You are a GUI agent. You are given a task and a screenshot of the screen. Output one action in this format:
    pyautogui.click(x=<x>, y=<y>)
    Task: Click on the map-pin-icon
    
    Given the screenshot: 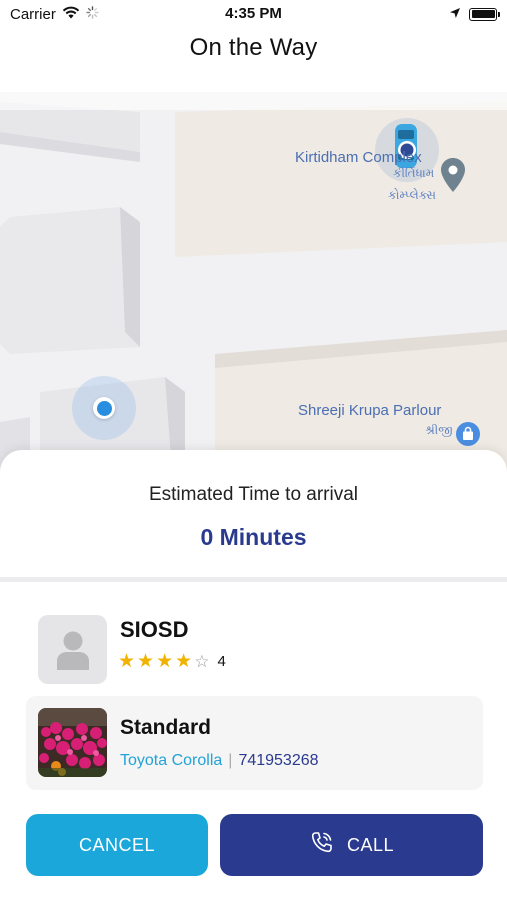 What is the action you would take?
    pyautogui.click(x=453, y=177)
    